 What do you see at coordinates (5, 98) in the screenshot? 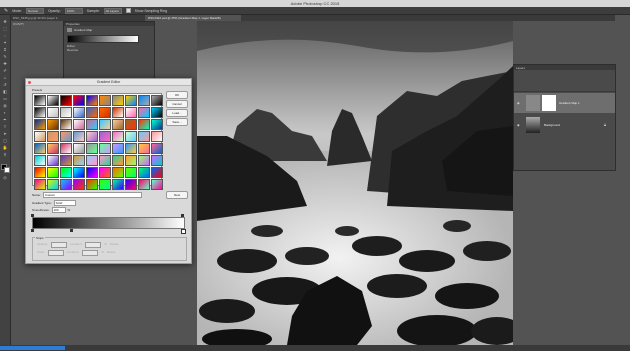
I see `gradient-tool-icon: ▭` at bounding box center [5, 98].